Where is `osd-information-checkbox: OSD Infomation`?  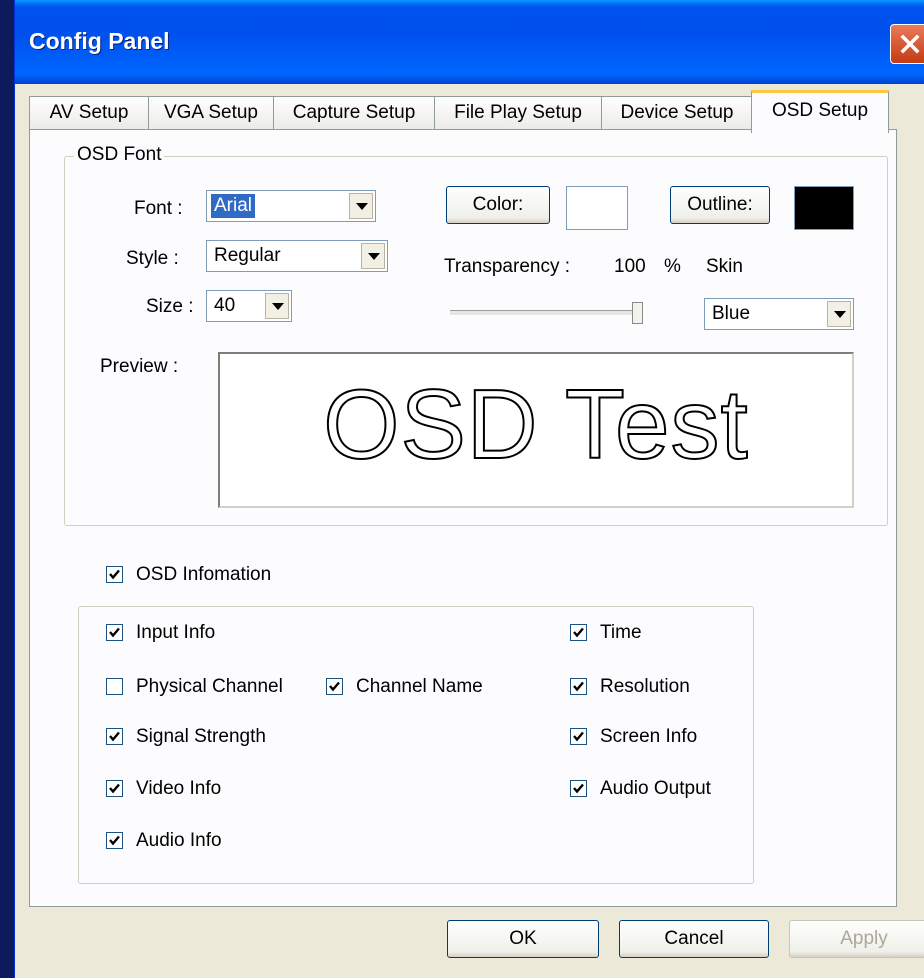 osd-information-checkbox: OSD Infomation is located at coordinates (226, 576).